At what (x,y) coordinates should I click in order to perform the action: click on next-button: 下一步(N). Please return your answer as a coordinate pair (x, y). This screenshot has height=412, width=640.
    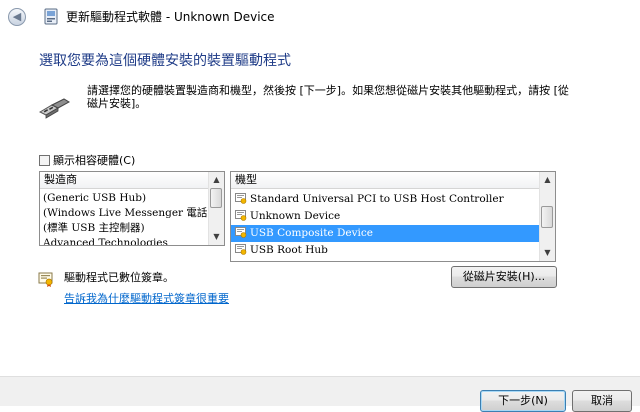
    Looking at the image, I should click on (523, 401).